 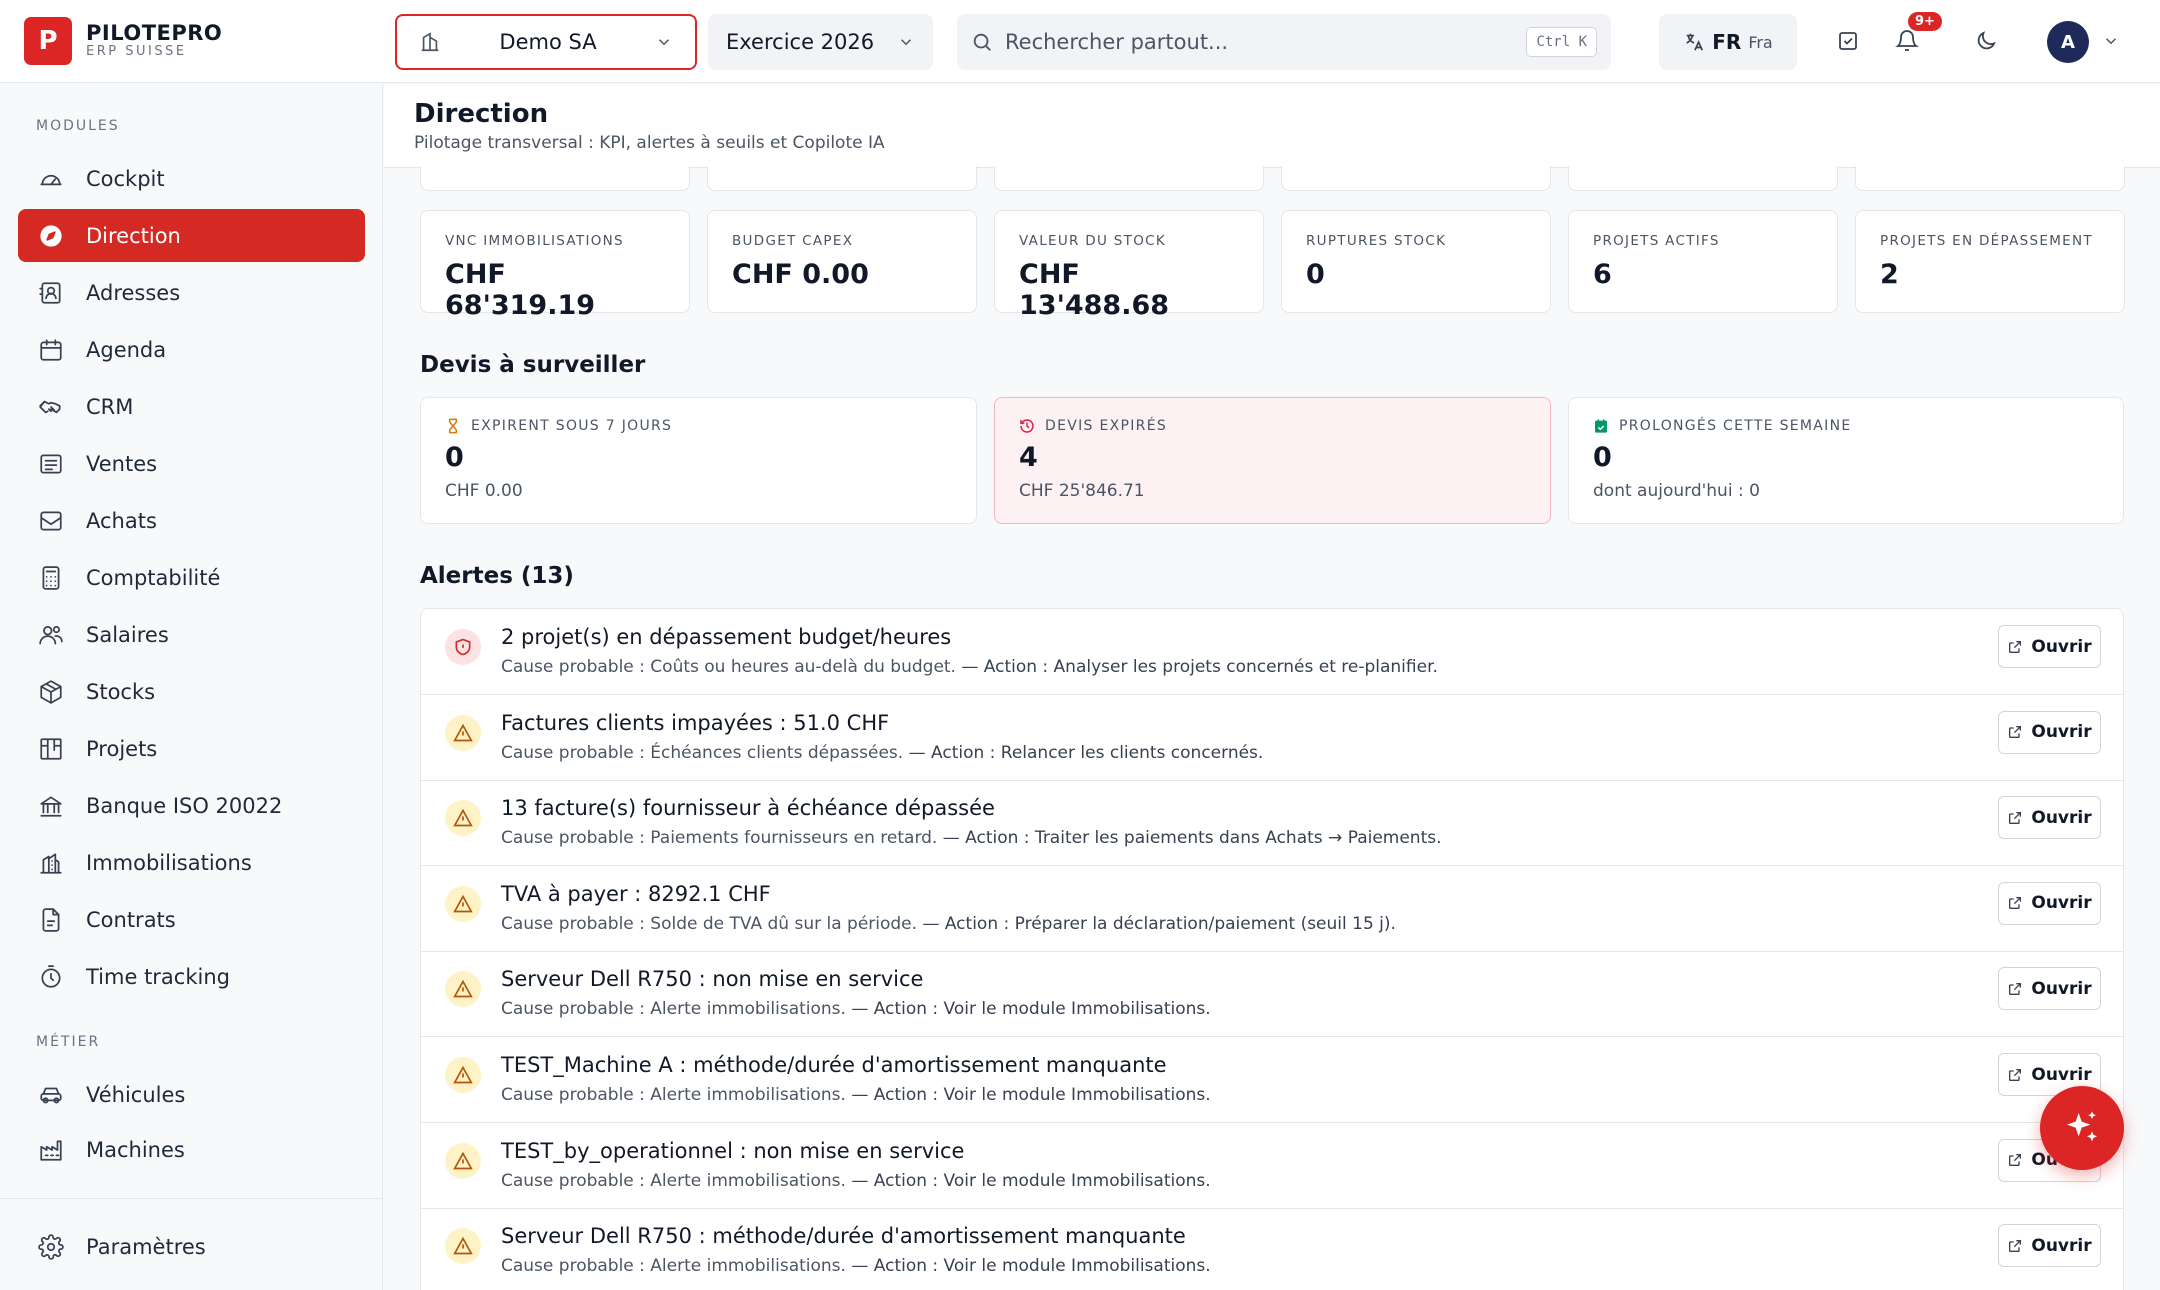 What do you see at coordinates (51, 1095) in the screenshot?
I see `car-icon` at bounding box center [51, 1095].